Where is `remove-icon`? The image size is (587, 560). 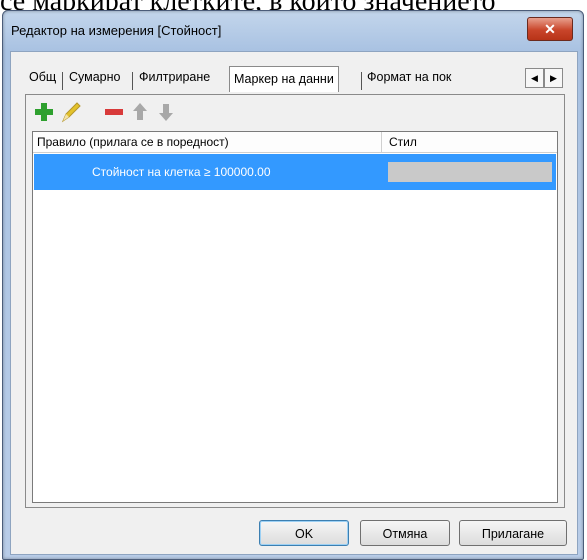 remove-icon is located at coordinates (114, 112).